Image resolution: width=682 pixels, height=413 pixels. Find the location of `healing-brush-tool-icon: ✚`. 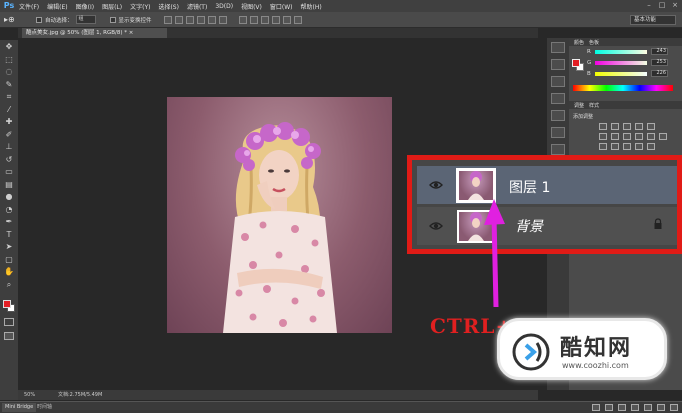

healing-brush-tool-icon: ✚ is located at coordinates (9, 122).